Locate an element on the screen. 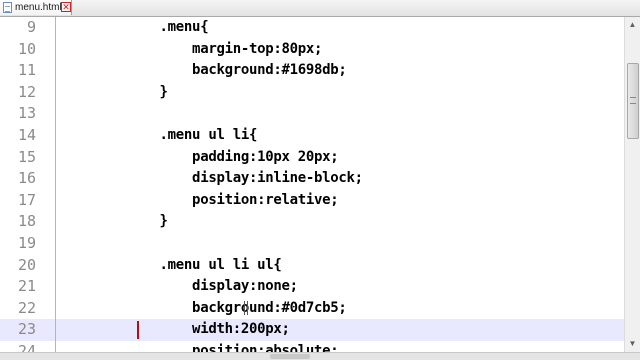 This screenshot has height=360, width=640. line-number: 20 is located at coordinates (26, 264).